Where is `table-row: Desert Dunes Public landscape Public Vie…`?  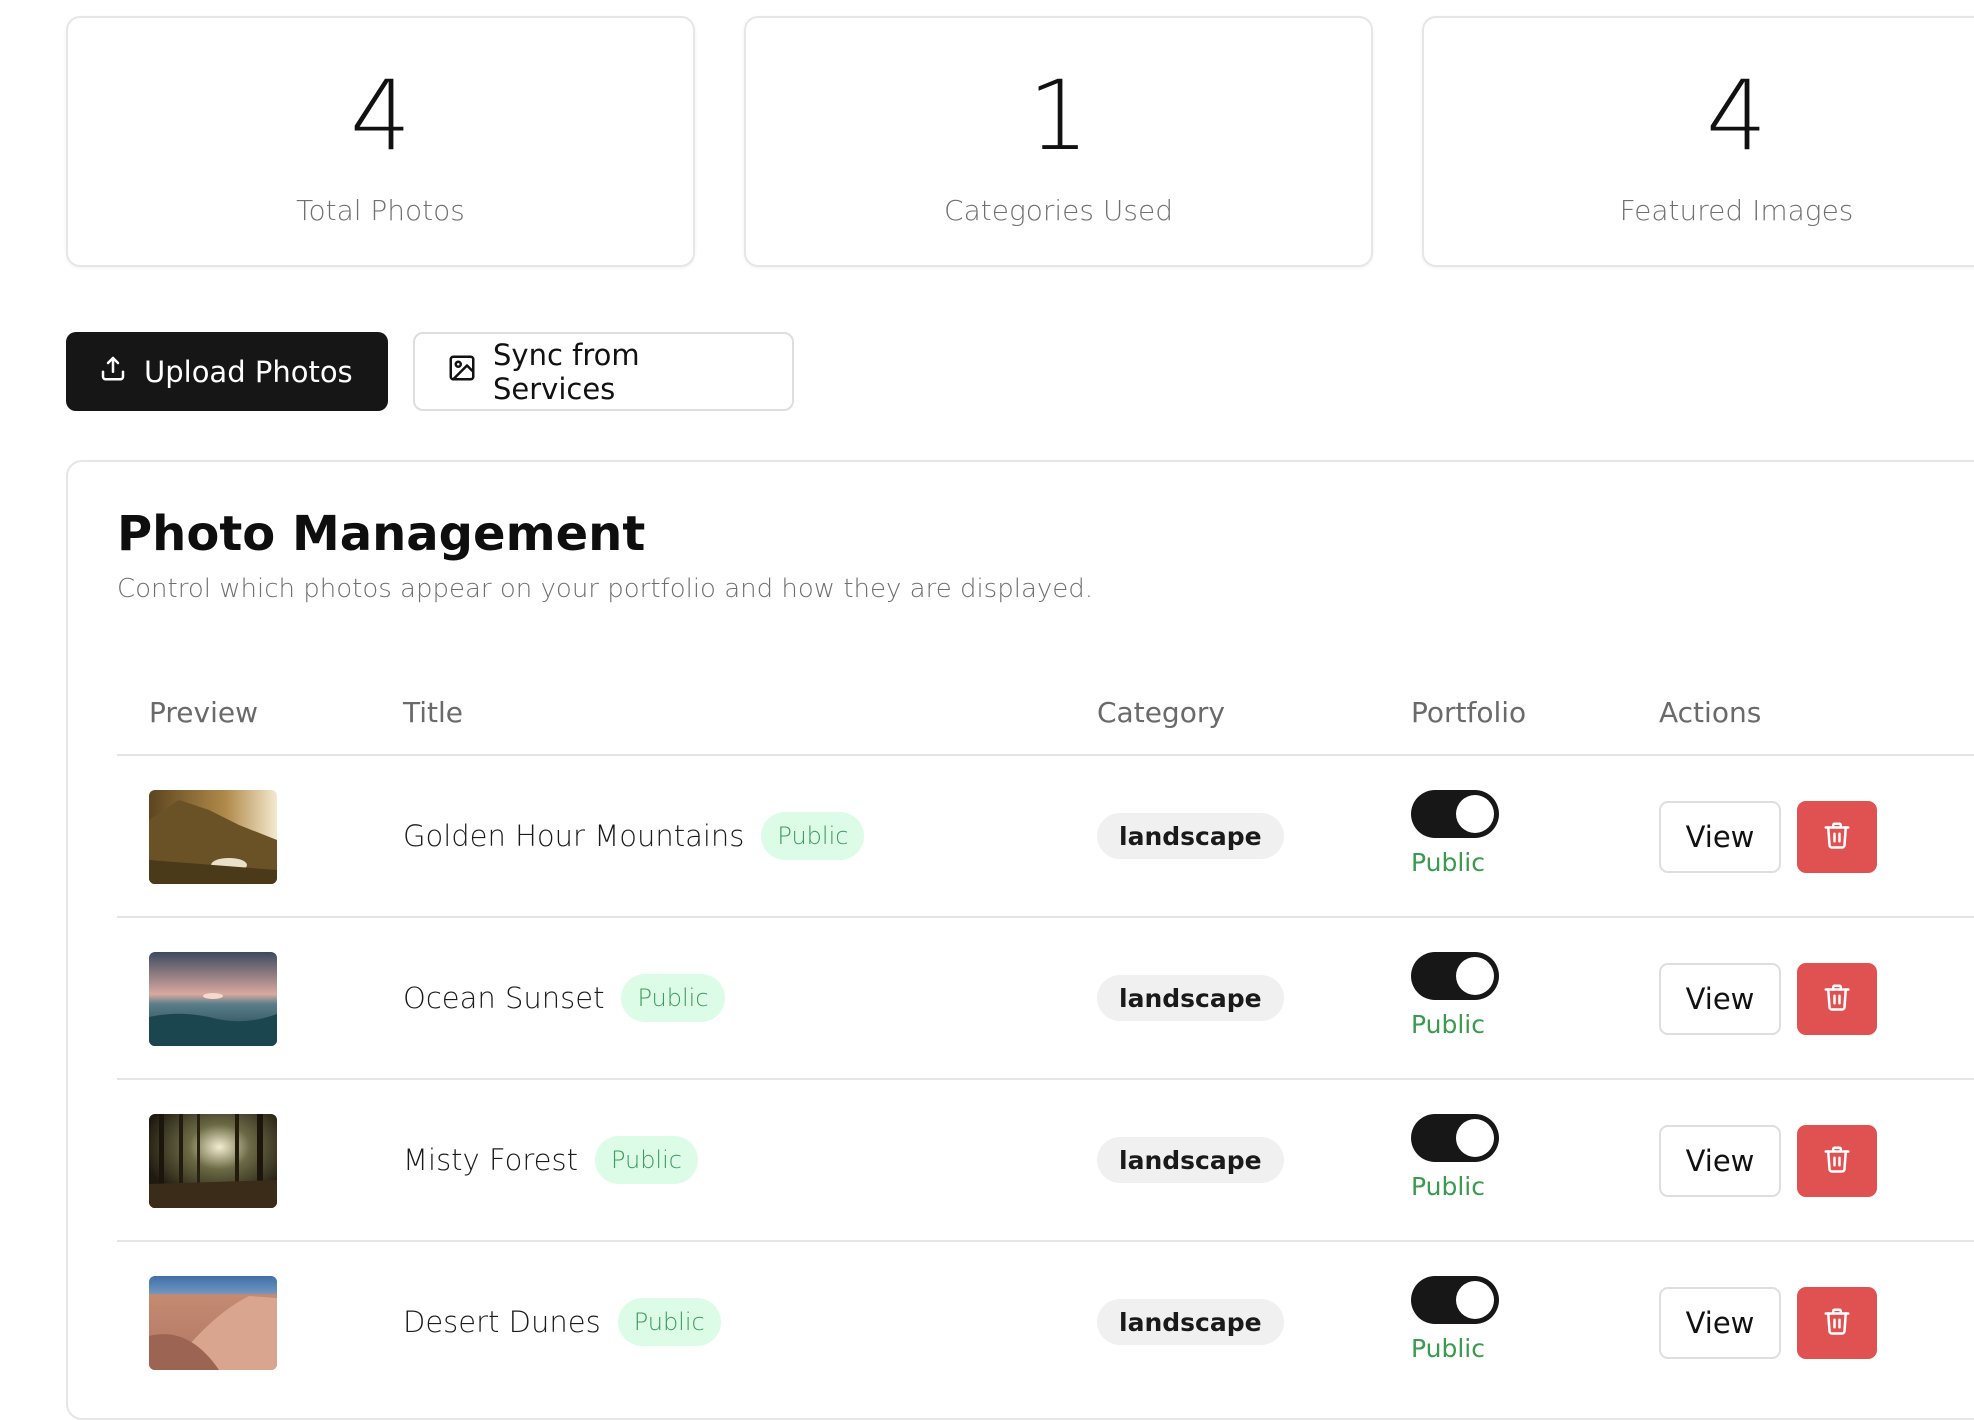 table-row: Desert Dunes Public landscape Public Vie… is located at coordinates (1045, 1323).